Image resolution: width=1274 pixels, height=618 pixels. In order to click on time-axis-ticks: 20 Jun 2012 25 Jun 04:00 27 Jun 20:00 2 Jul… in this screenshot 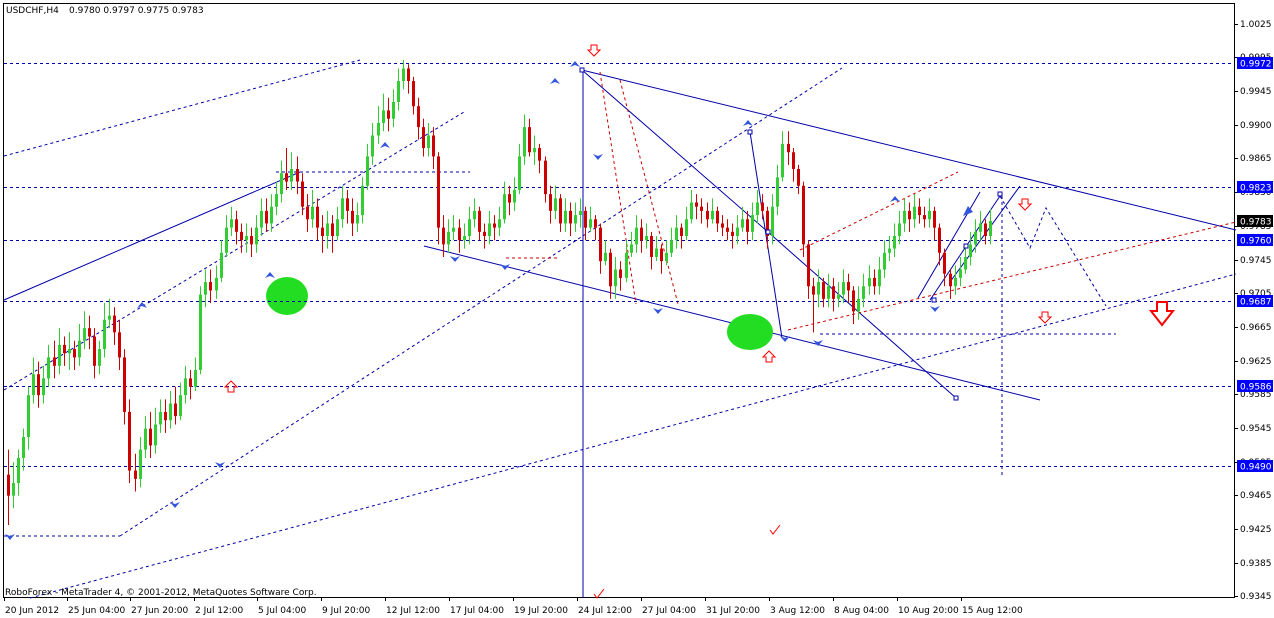, I will do `click(513, 606)`.